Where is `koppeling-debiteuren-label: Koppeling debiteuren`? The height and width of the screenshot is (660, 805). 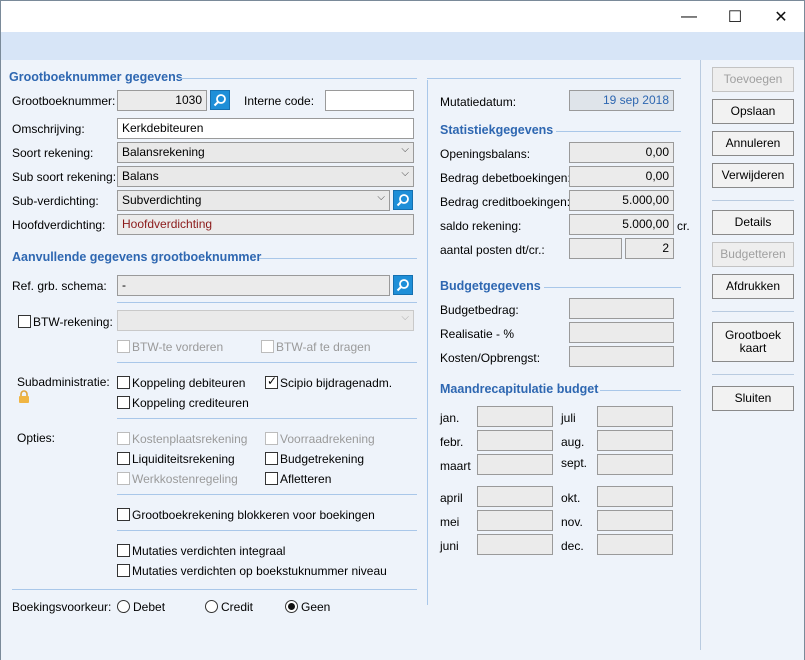 koppeling-debiteuren-label: Koppeling debiteuren is located at coordinates (189, 383).